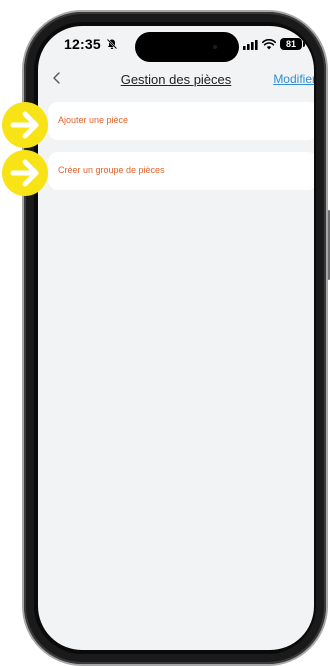 The width and height of the screenshot is (330, 666). What do you see at coordinates (250, 45) in the screenshot?
I see `signal-icon` at bounding box center [250, 45].